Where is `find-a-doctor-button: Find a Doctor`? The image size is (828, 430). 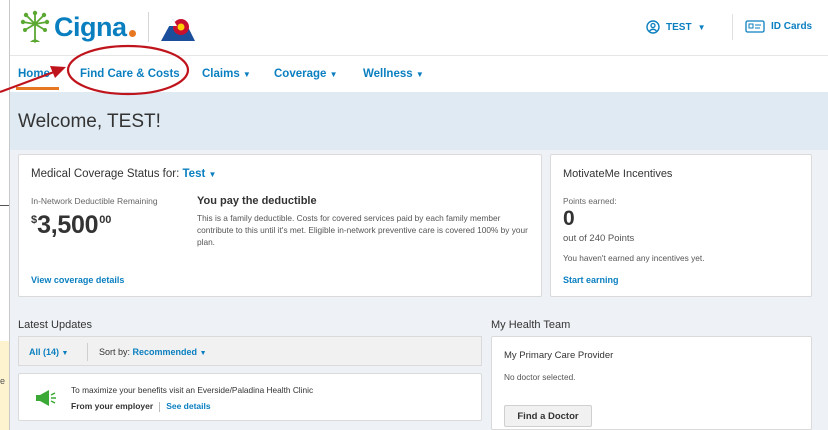
find-a-doctor-button: Find a Doctor is located at coordinates (548, 416).